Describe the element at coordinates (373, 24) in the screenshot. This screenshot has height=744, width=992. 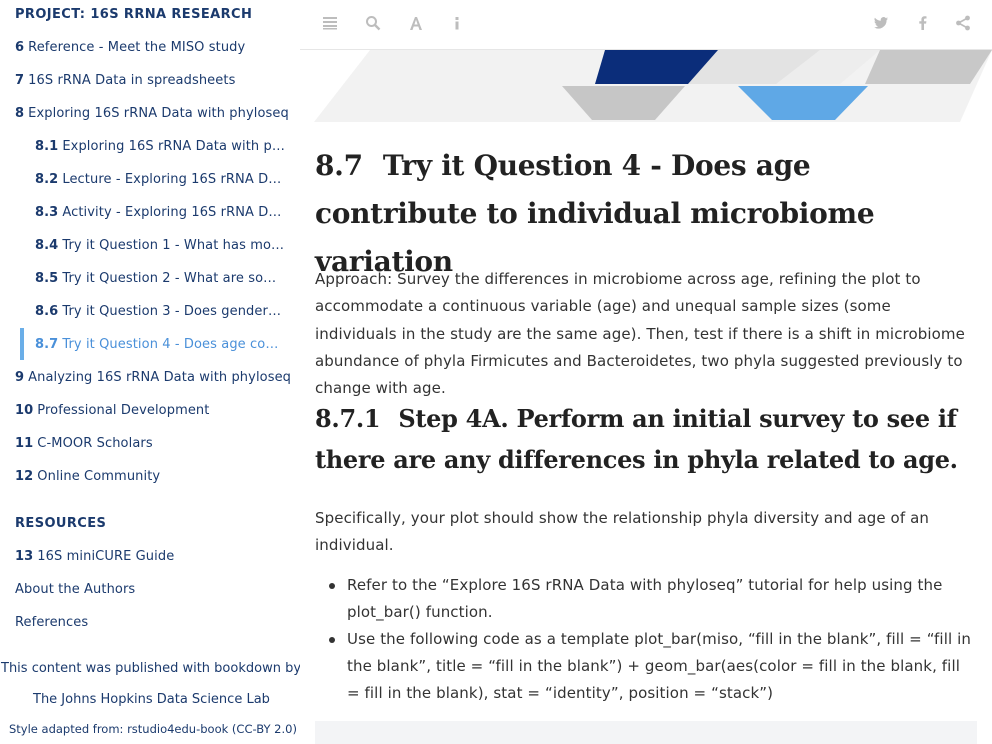
I see `search-icon` at that location.